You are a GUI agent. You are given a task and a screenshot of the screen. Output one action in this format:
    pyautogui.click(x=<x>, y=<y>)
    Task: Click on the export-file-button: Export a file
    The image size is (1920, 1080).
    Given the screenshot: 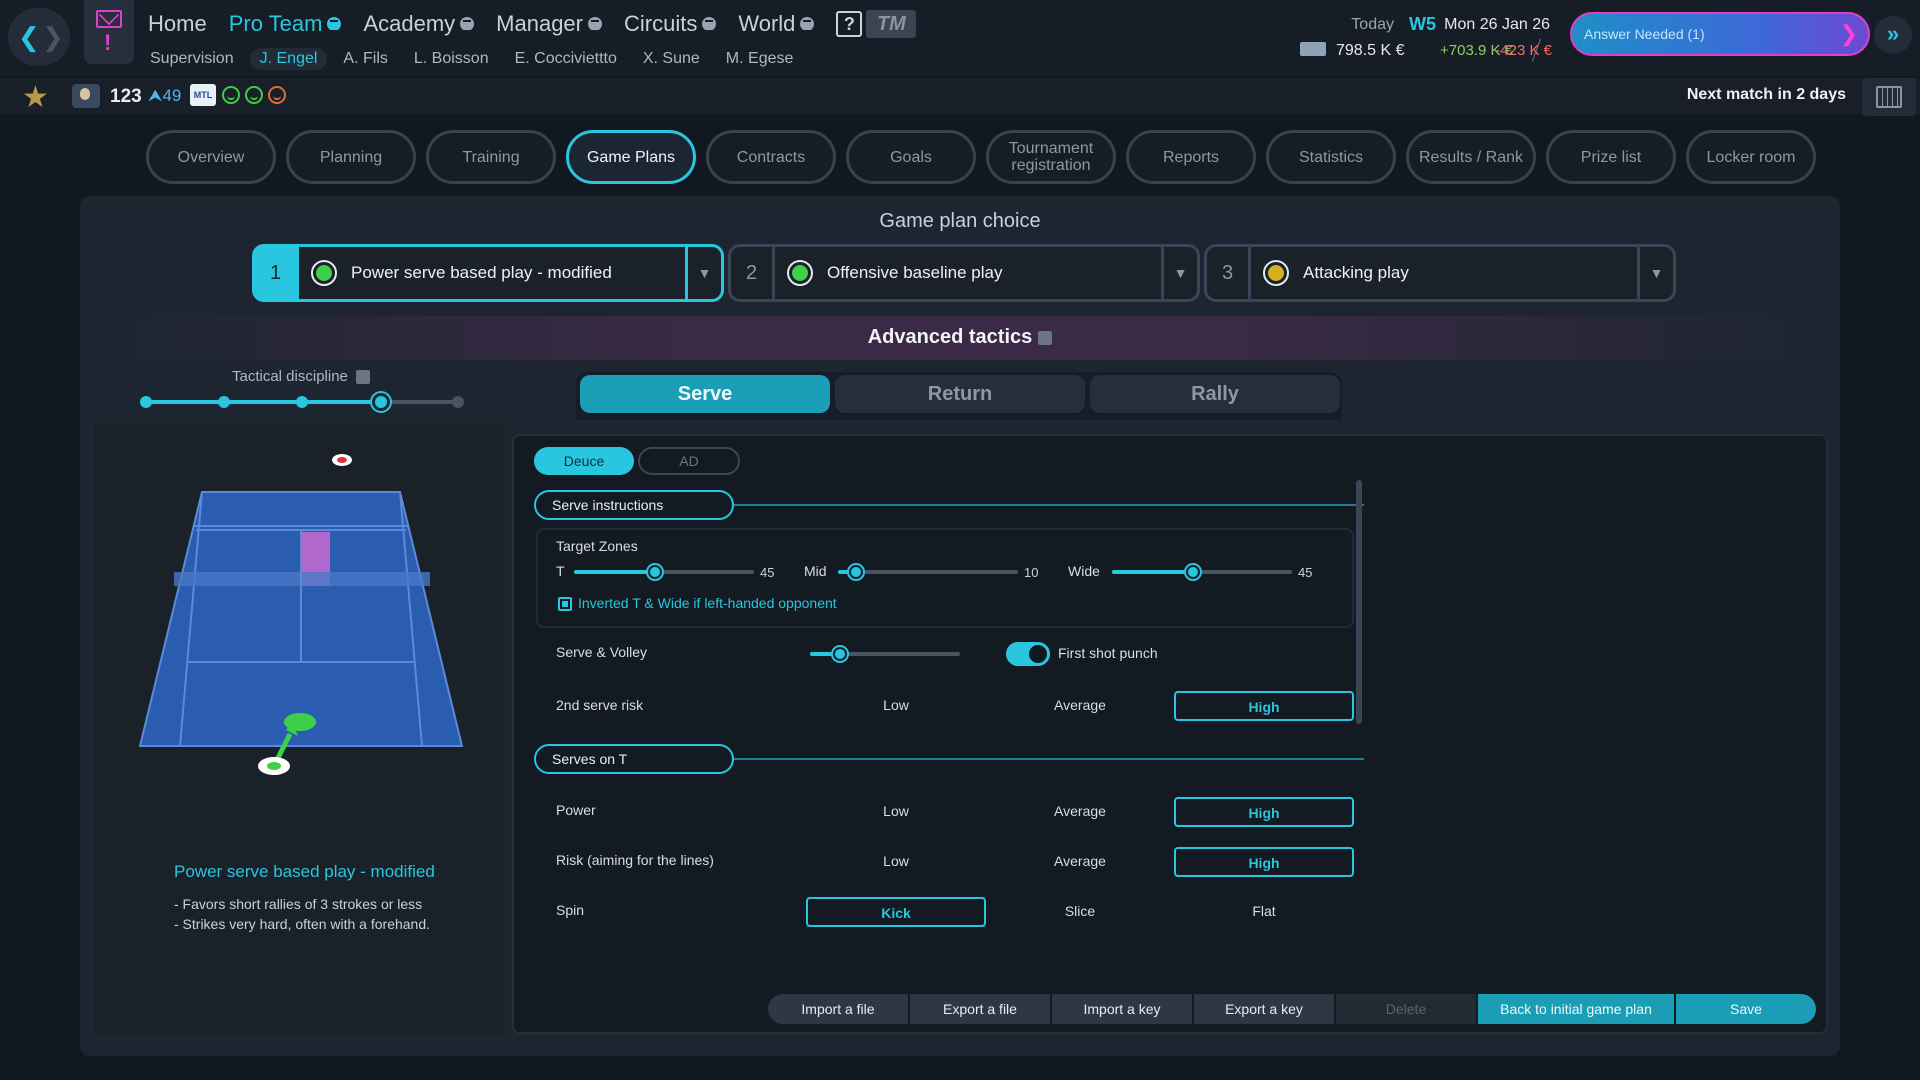 What is the action you would take?
    pyautogui.click(x=980, y=1009)
    